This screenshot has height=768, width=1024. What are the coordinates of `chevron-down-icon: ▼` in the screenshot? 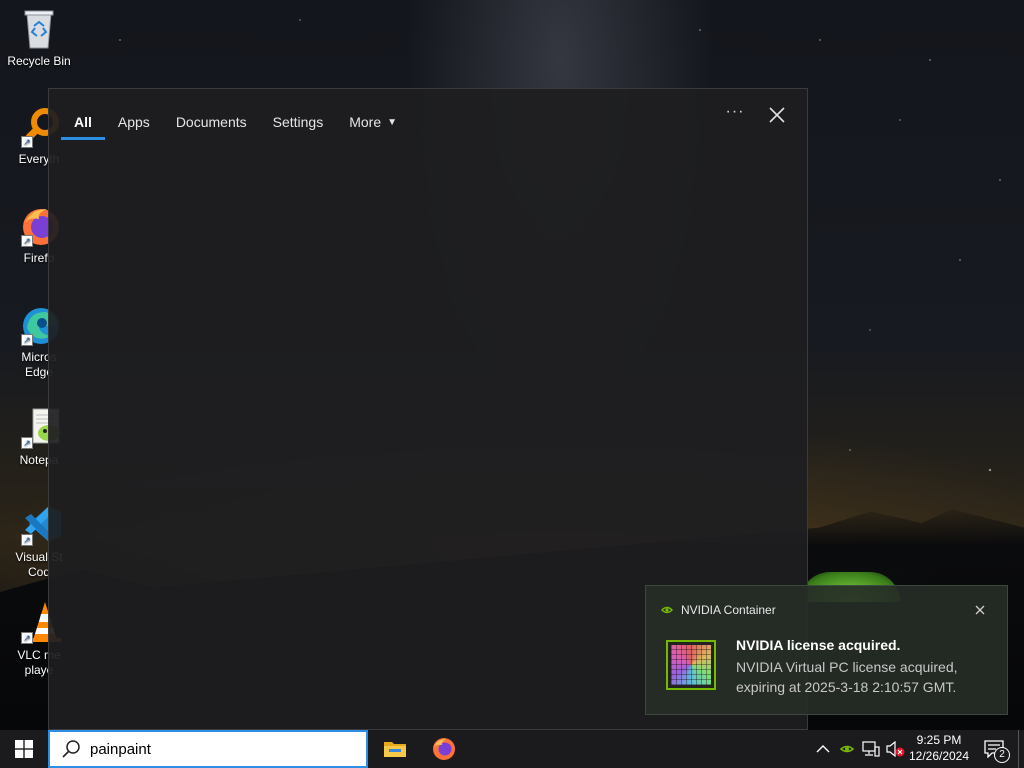 It's located at (392, 122).